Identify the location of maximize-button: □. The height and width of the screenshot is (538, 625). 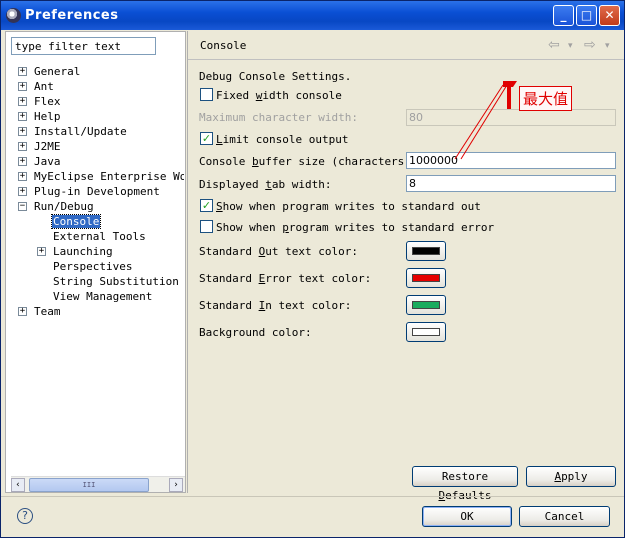
(586, 15).